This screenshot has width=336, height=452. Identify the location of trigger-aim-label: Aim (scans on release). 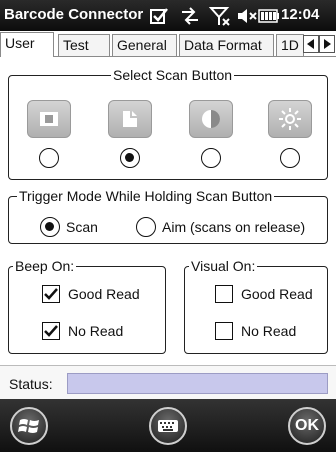
(233, 227).